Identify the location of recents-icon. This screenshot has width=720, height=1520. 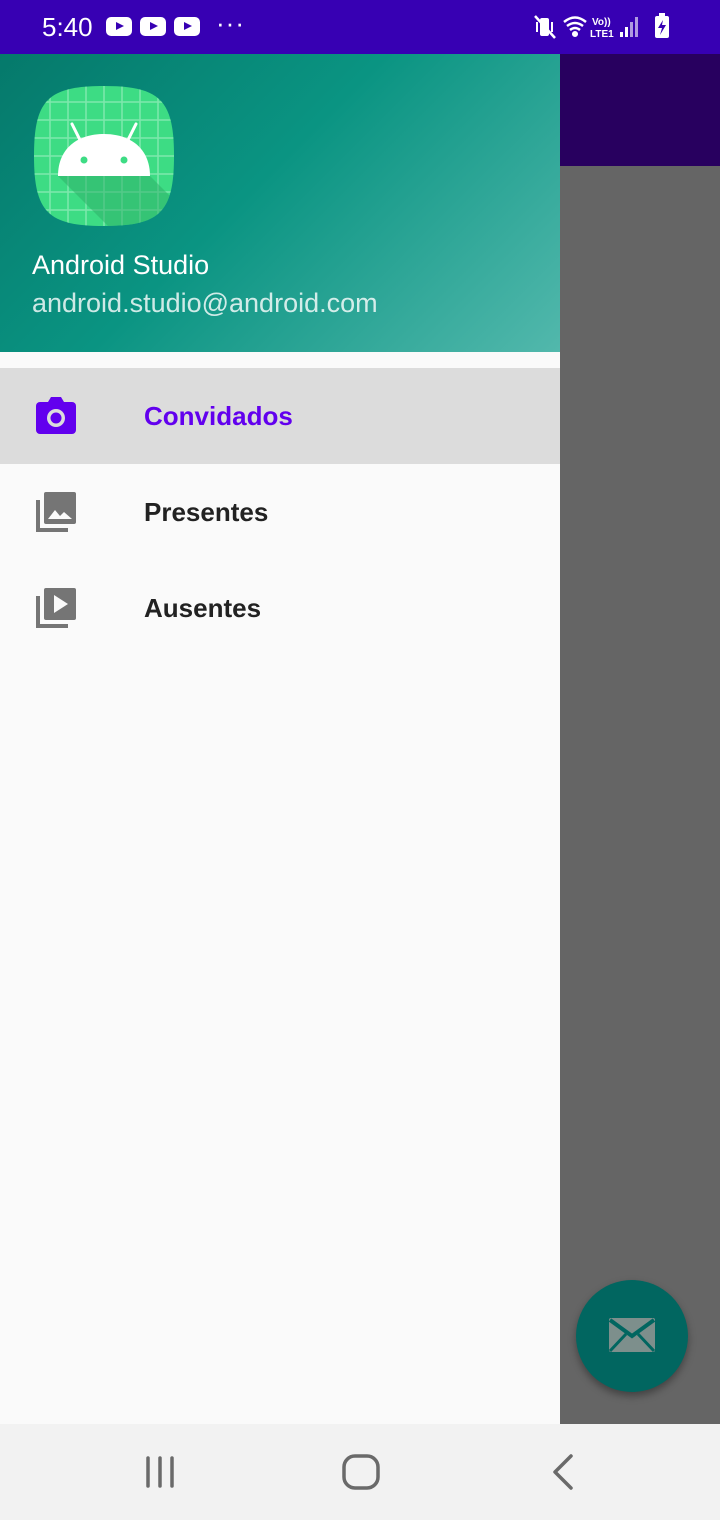
(160, 1472).